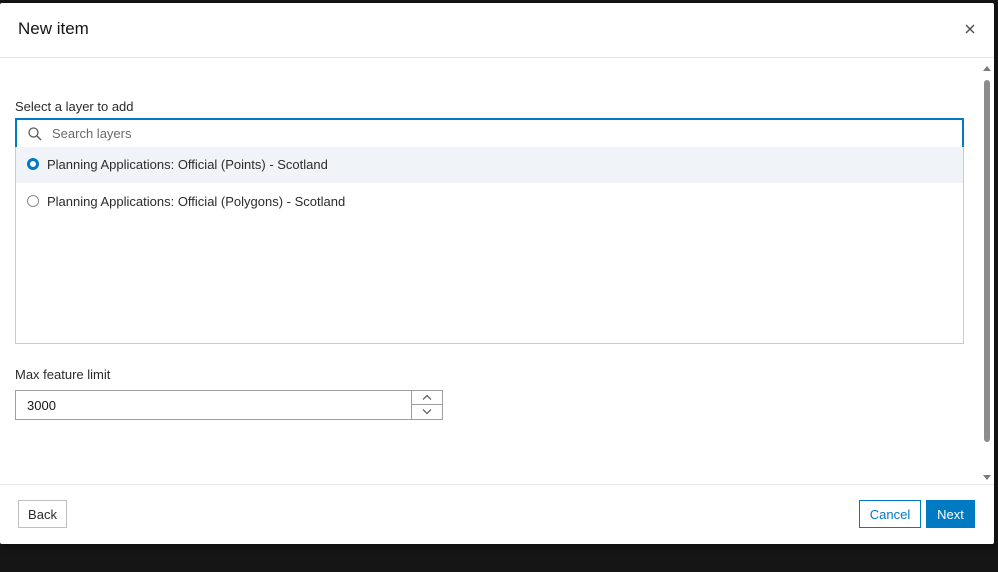 This screenshot has width=998, height=572. Describe the element at coordinates (74, 106) in the screenshot. I see `layer-picker-label: Select a layer to add` at that location.